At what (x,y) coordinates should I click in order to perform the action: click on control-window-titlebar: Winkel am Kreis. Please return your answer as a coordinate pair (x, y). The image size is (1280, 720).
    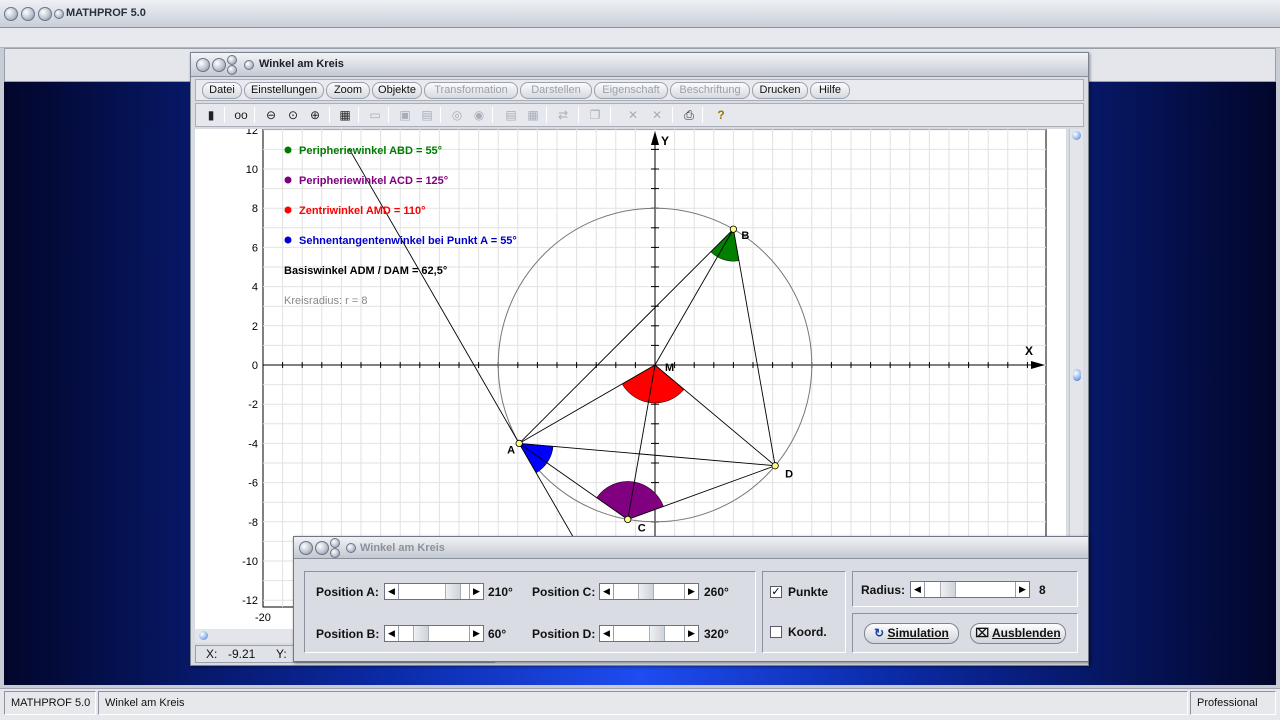
    Looking at the image, I should click on (691, 548).